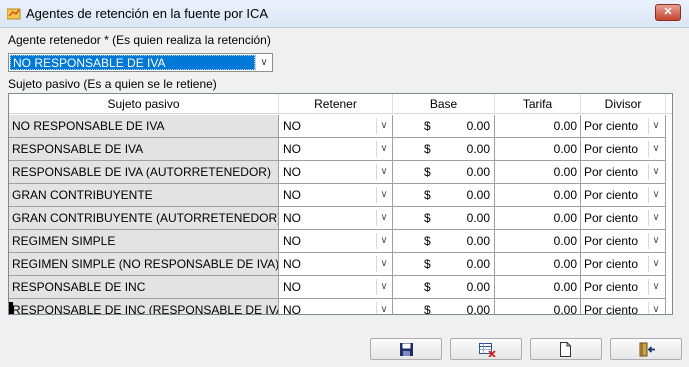 This screenshot has height=367, width=689. What do you see at coordinates (623, 104) in the screenshot?
I see `column-header-divisor: Divisor` at bounding box center [623, 104].